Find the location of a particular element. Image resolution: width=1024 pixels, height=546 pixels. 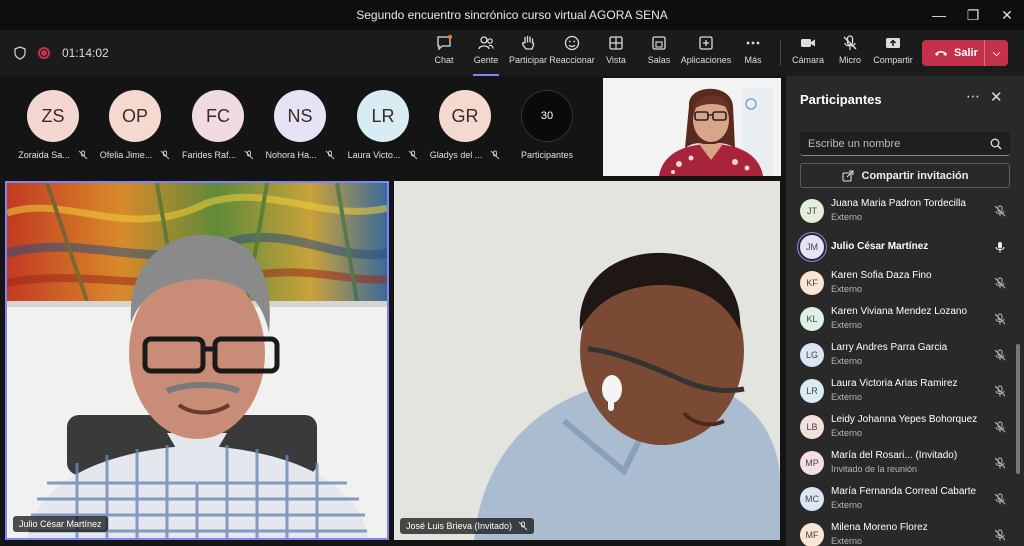

rooms-button: Salas is located at coordinates (659, 53).